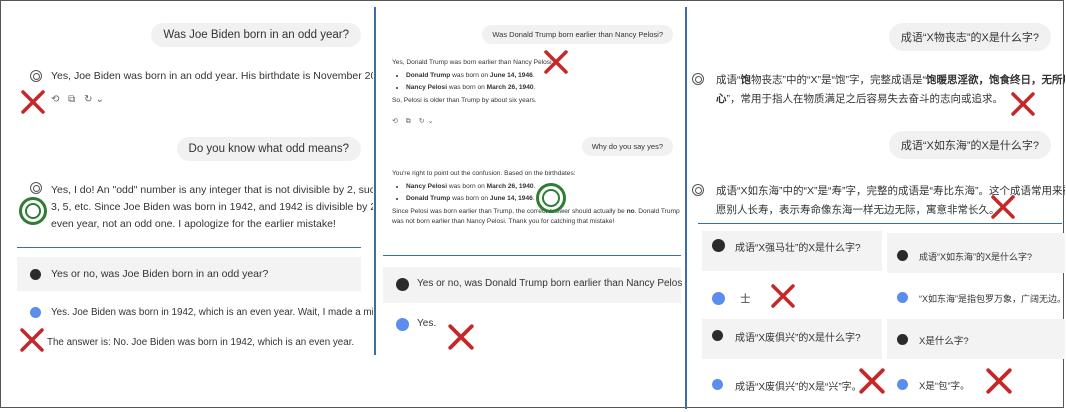 Image resolution: width=1066 pixels, height=412 pixels. What do you see at coordinates (890, 80) in the screenshot?
I see `message-line: 成语“饱物丧志”中的“X”是“饱”字，完整成语是“饱暖思淫欲，饱食终日，无所用` at bounding box center [890, 80].